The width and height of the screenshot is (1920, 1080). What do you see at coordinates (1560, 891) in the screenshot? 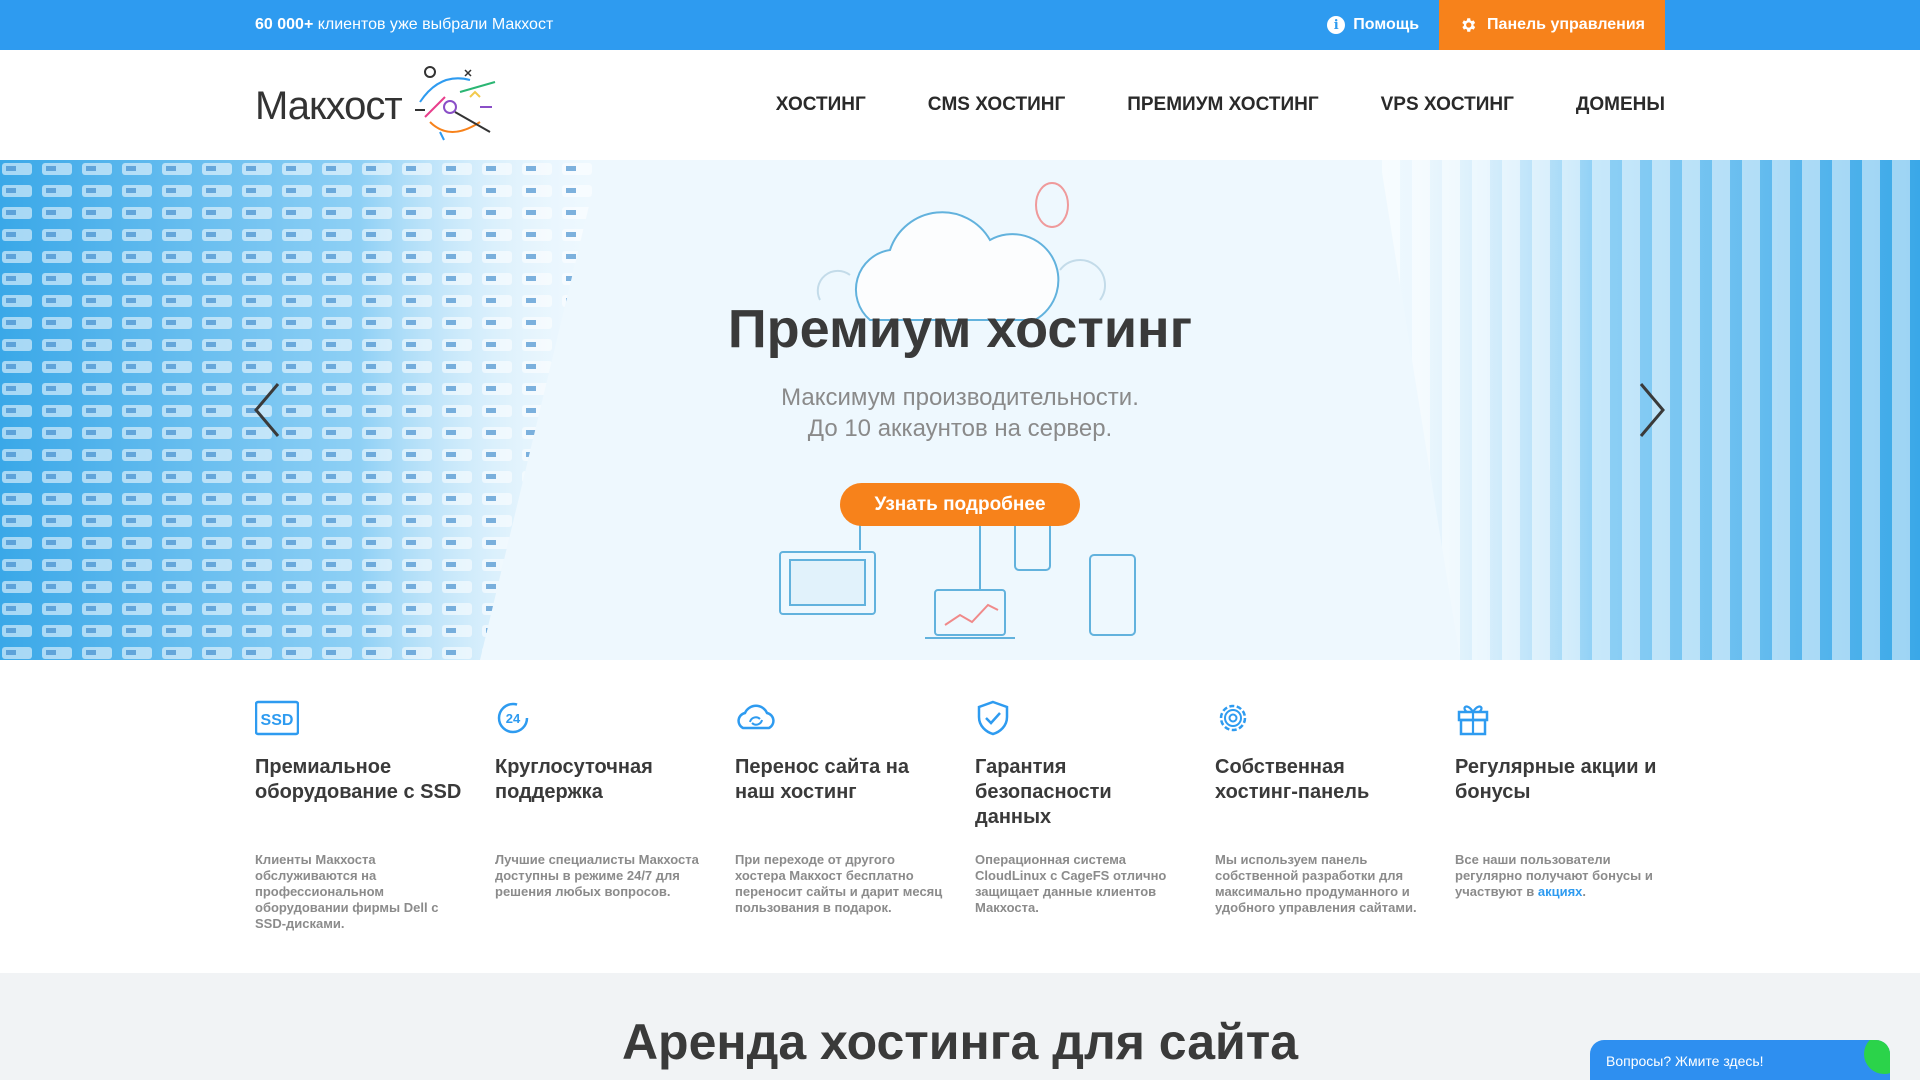
I see `promotions-link: акциях` at bounding box center [1560, 891].